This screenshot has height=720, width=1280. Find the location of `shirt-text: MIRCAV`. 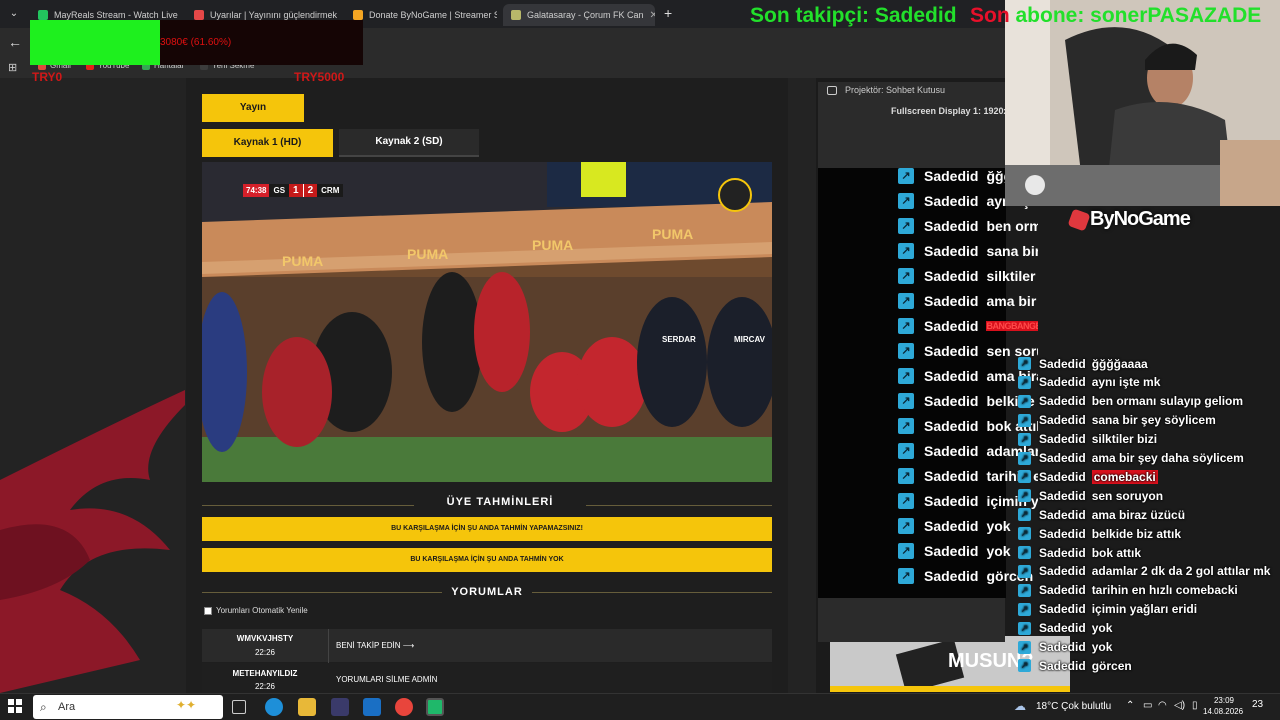

shirt-text: MIRCAV is located at coordinates (750, 339).